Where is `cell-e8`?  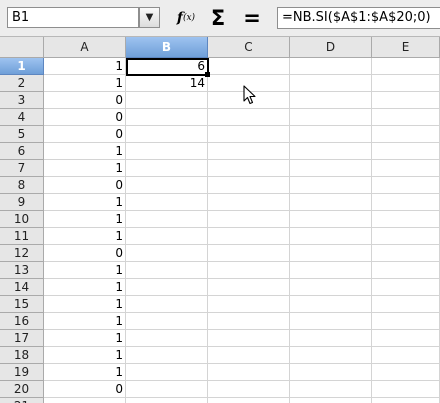 cell-e8 is located at coordinates (406, 185).